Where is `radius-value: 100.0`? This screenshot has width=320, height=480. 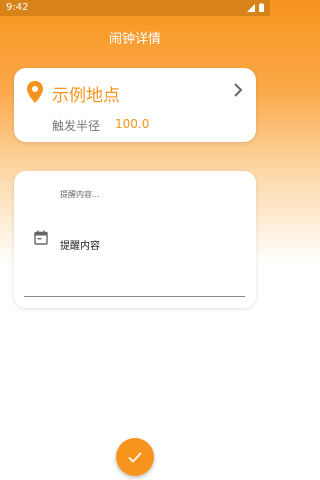
radius-value: 100.0 is located at coordinates (132, 124).